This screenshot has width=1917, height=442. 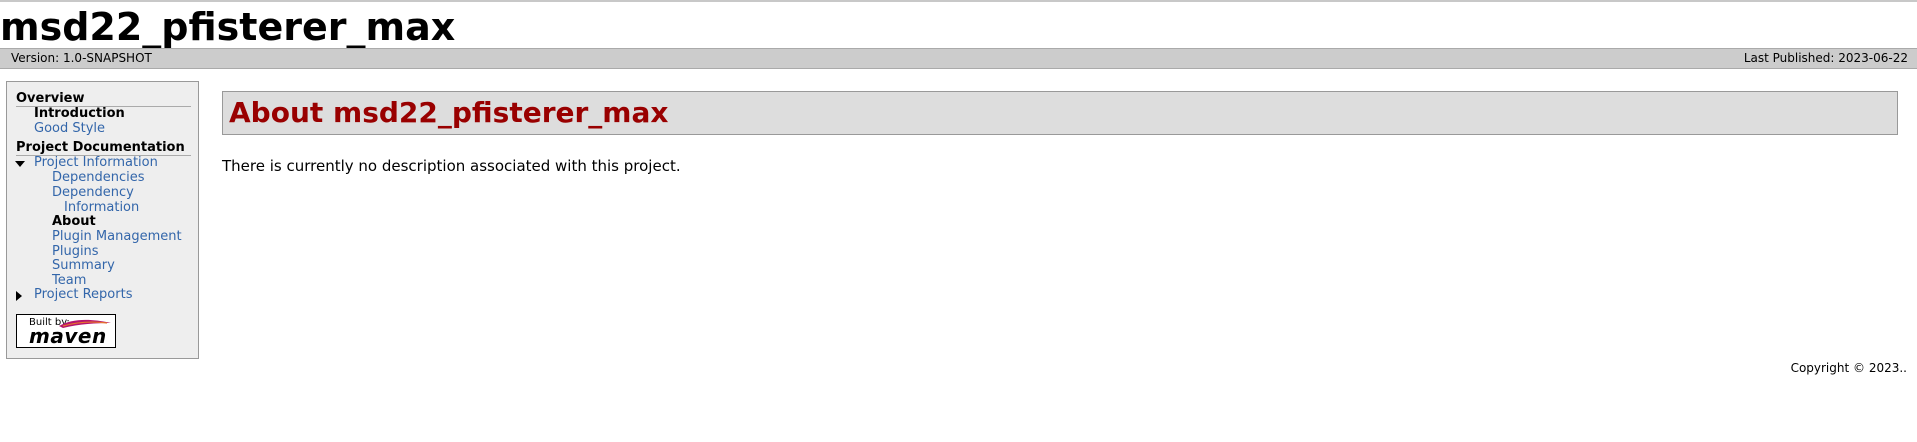 What do you see at coordinates (83, 265) in the screenshot?
I see `nav-item-summary: Summary` at bounding box center [83, 265].